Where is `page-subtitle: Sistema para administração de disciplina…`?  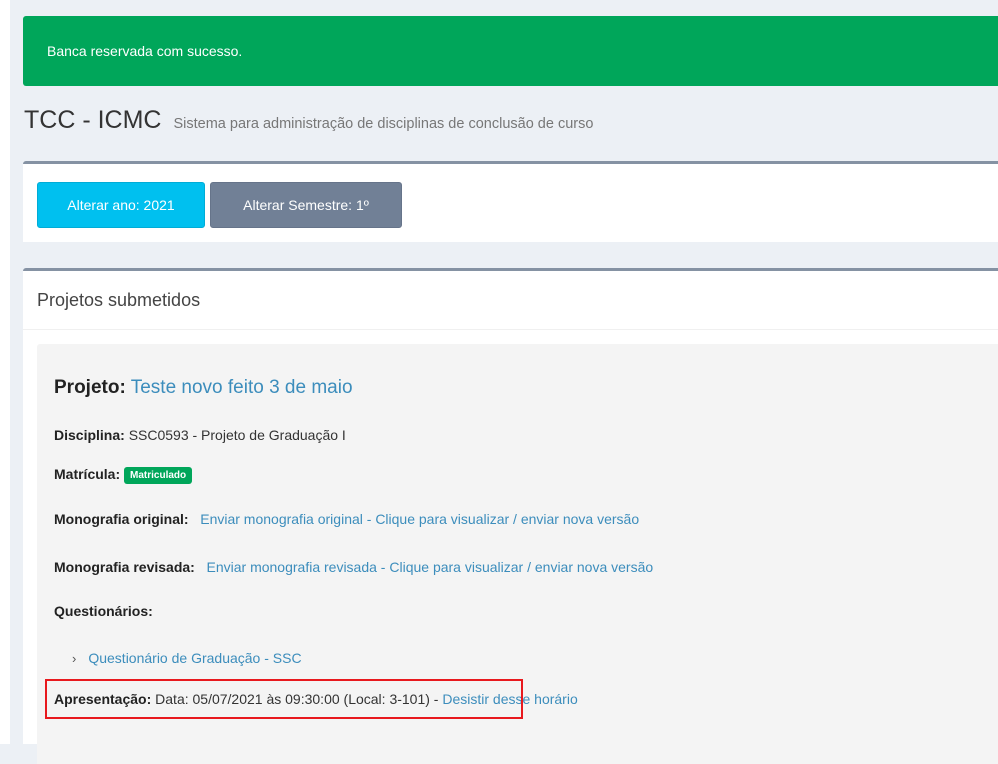 page-subtitle: Sistema para administração de disciplina… is located at coordinates (383, 124).